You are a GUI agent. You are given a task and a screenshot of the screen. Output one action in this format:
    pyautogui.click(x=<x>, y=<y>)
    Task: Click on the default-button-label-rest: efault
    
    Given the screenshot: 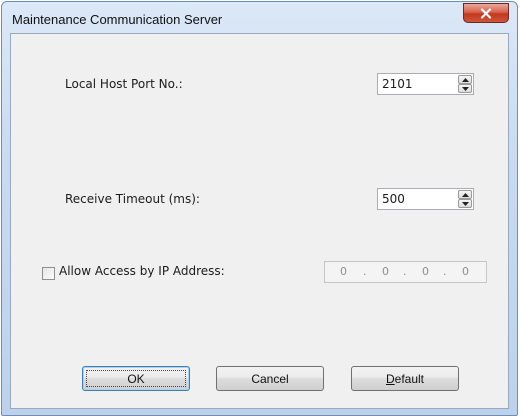 What is the action you would take?
    pyautogui.click(x=409, y=378)
    